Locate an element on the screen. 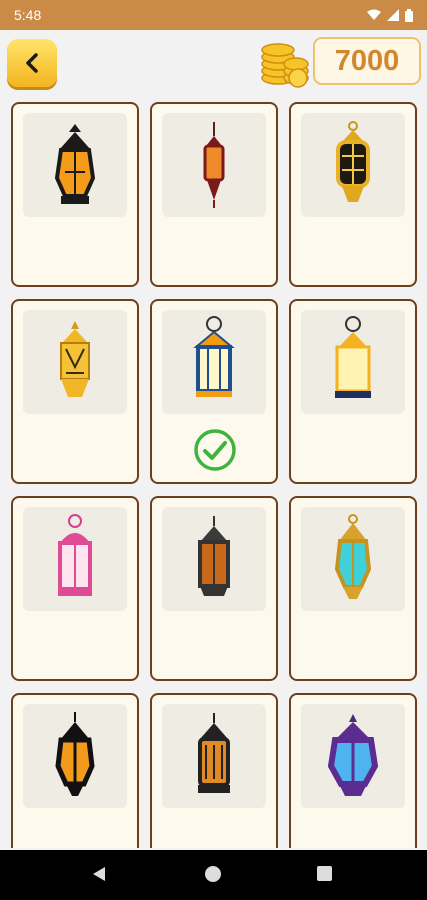  red-hanging-lantern-icon is located at coordinates (214, 165).